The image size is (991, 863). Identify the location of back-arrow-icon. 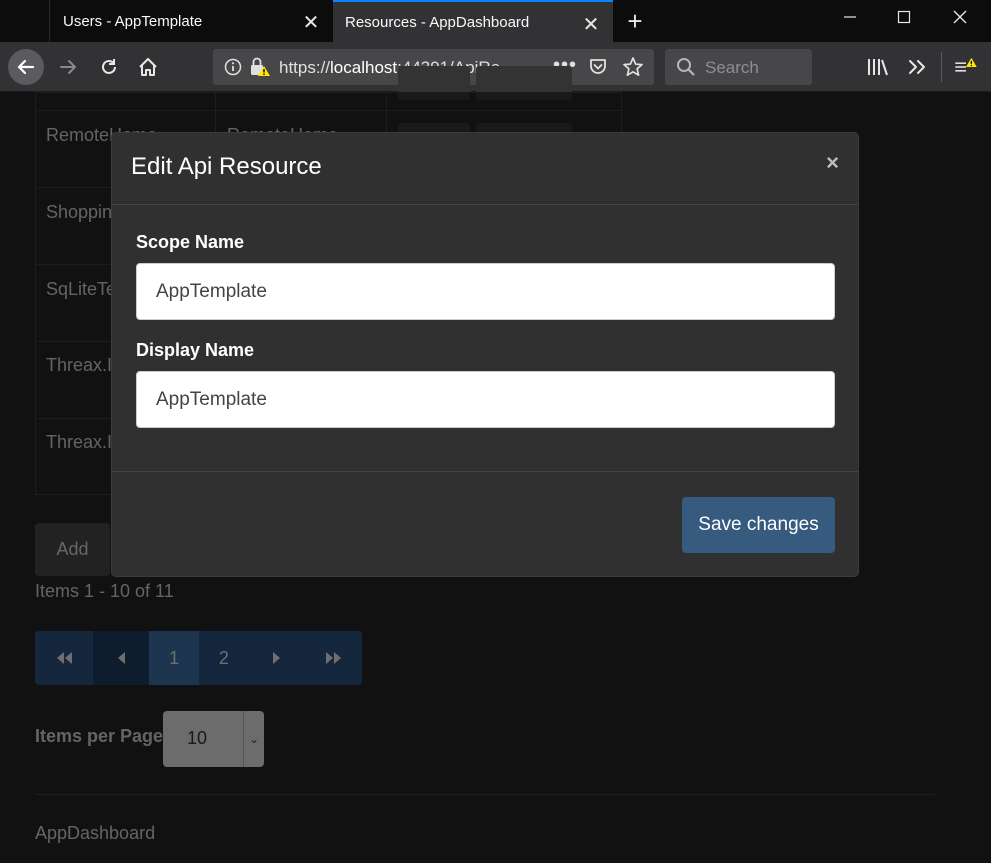
(26, 67).